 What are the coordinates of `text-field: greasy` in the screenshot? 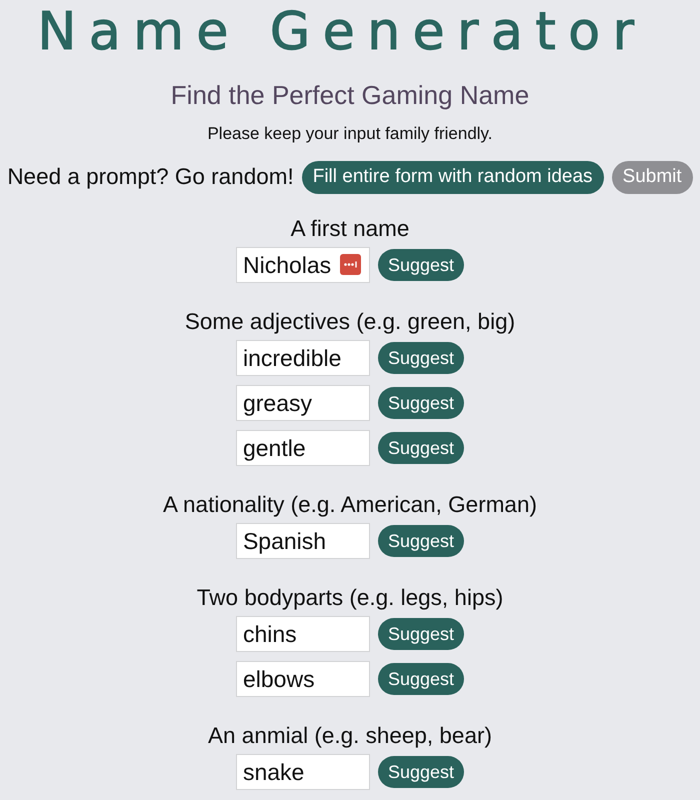 It's located at (303, 403).